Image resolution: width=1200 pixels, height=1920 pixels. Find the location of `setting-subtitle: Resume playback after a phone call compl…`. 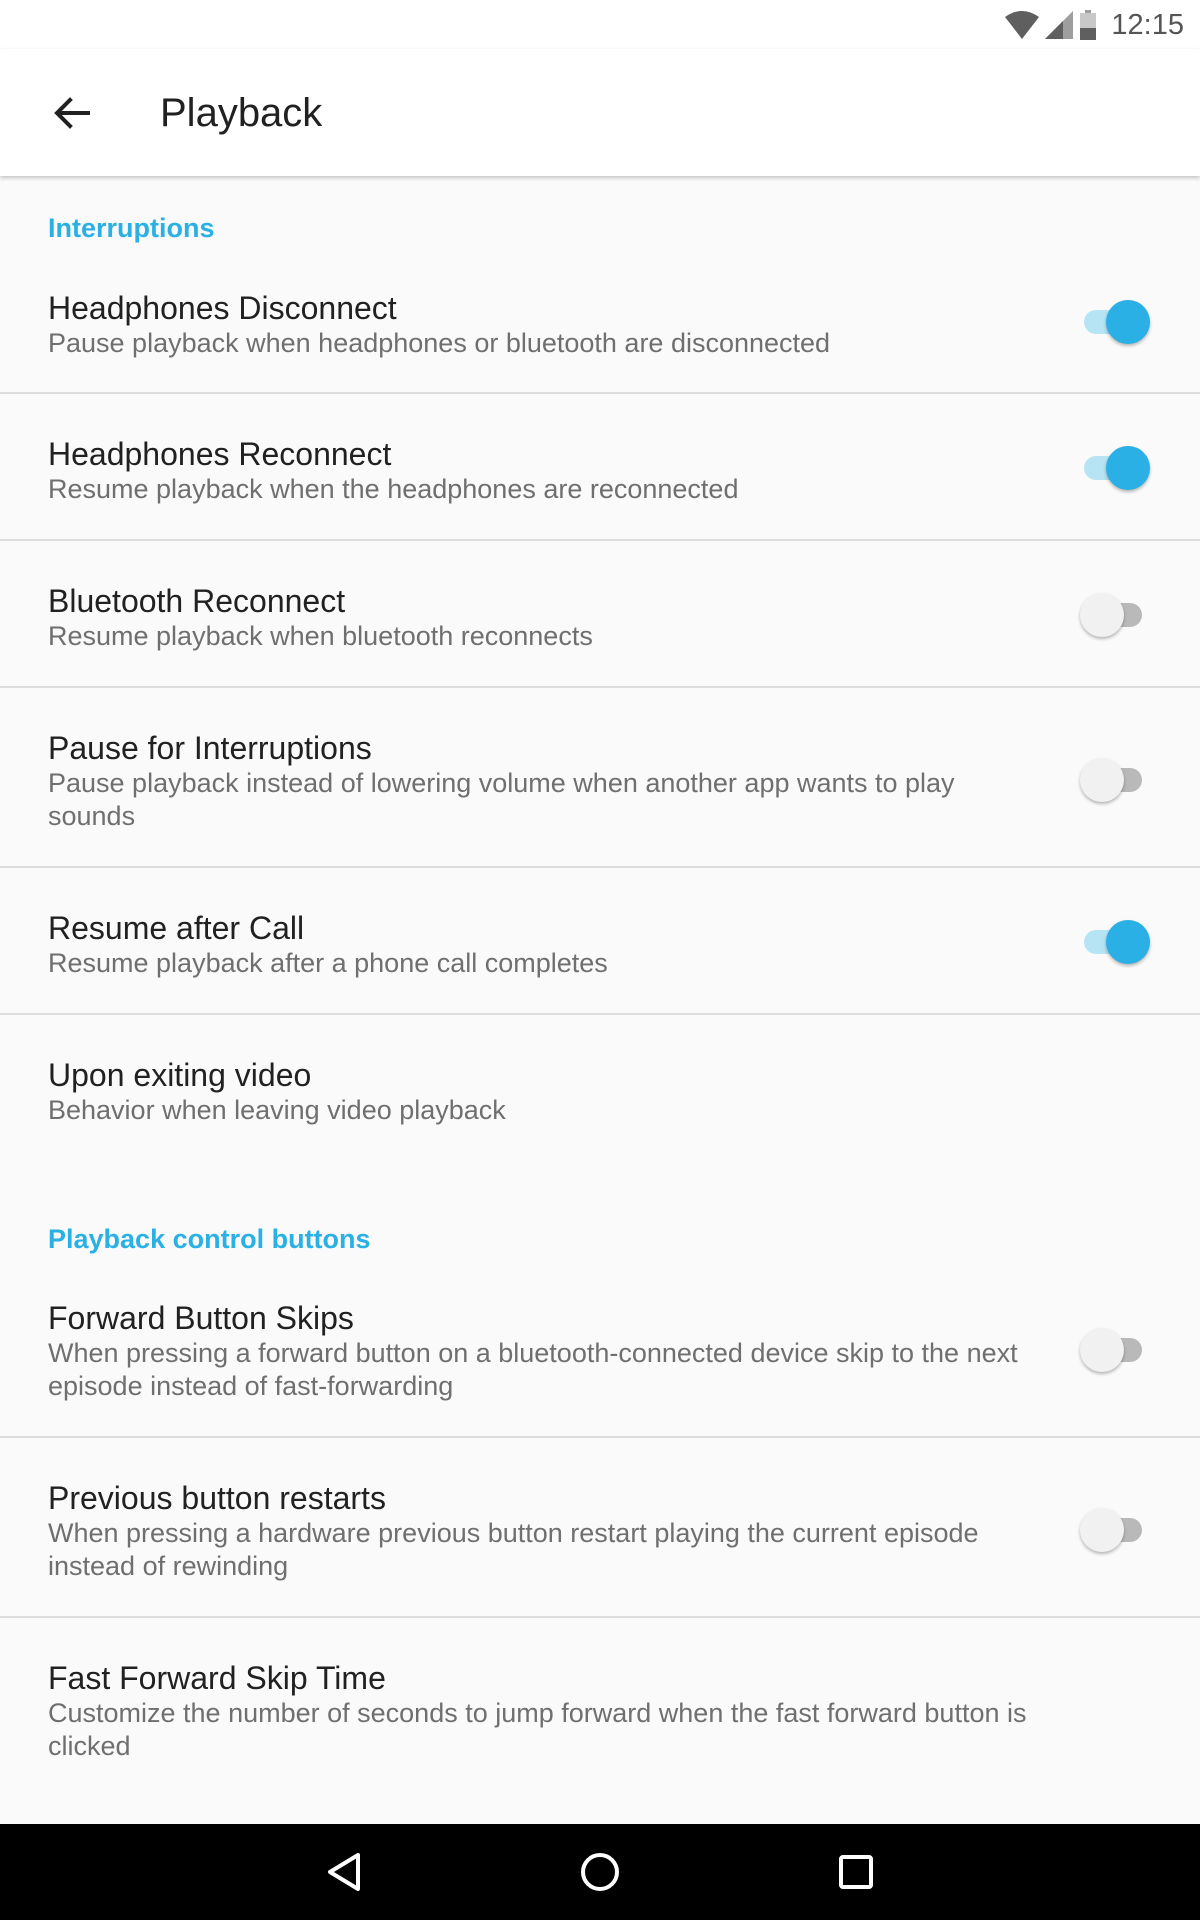

setting-subtitle: Resume playback after a phone call compl… is located at coordinates (328, 963).